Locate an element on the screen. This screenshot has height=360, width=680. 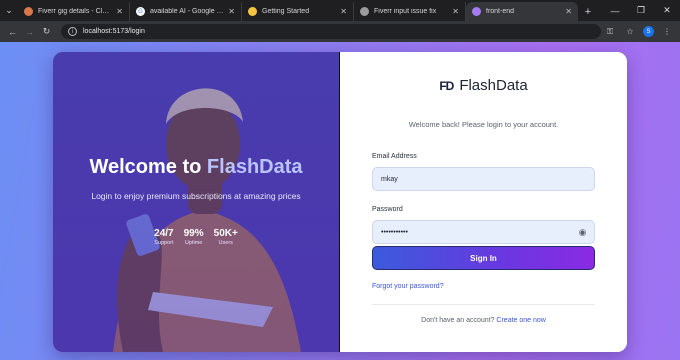
email-field: mkay is located at coordinates (483, 179).